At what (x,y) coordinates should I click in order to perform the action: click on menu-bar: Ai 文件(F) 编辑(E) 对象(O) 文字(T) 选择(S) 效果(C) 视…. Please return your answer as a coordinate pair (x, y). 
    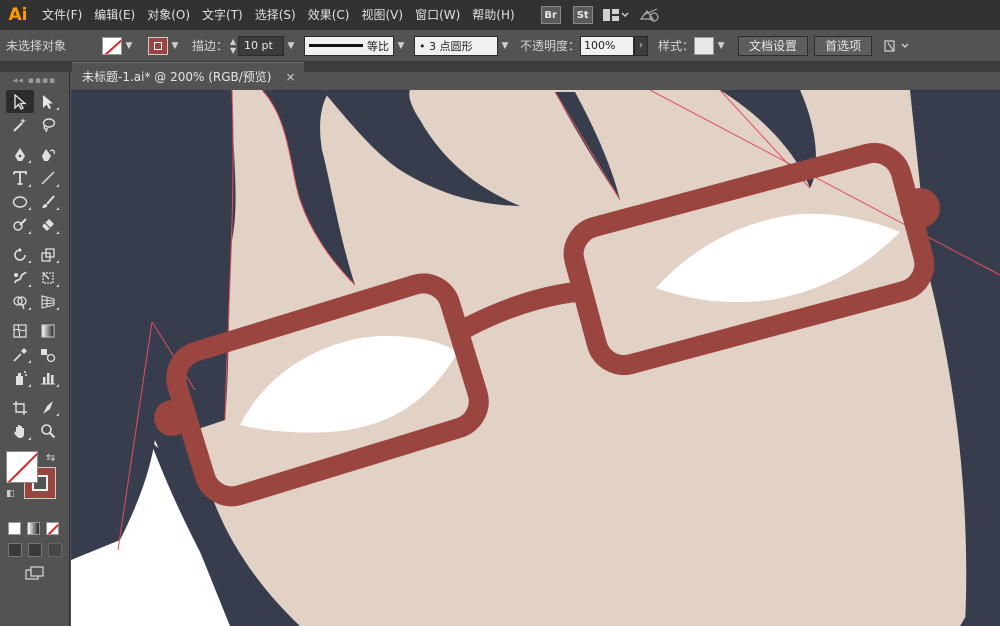
    Looking at the image, I should click on (500, 15).